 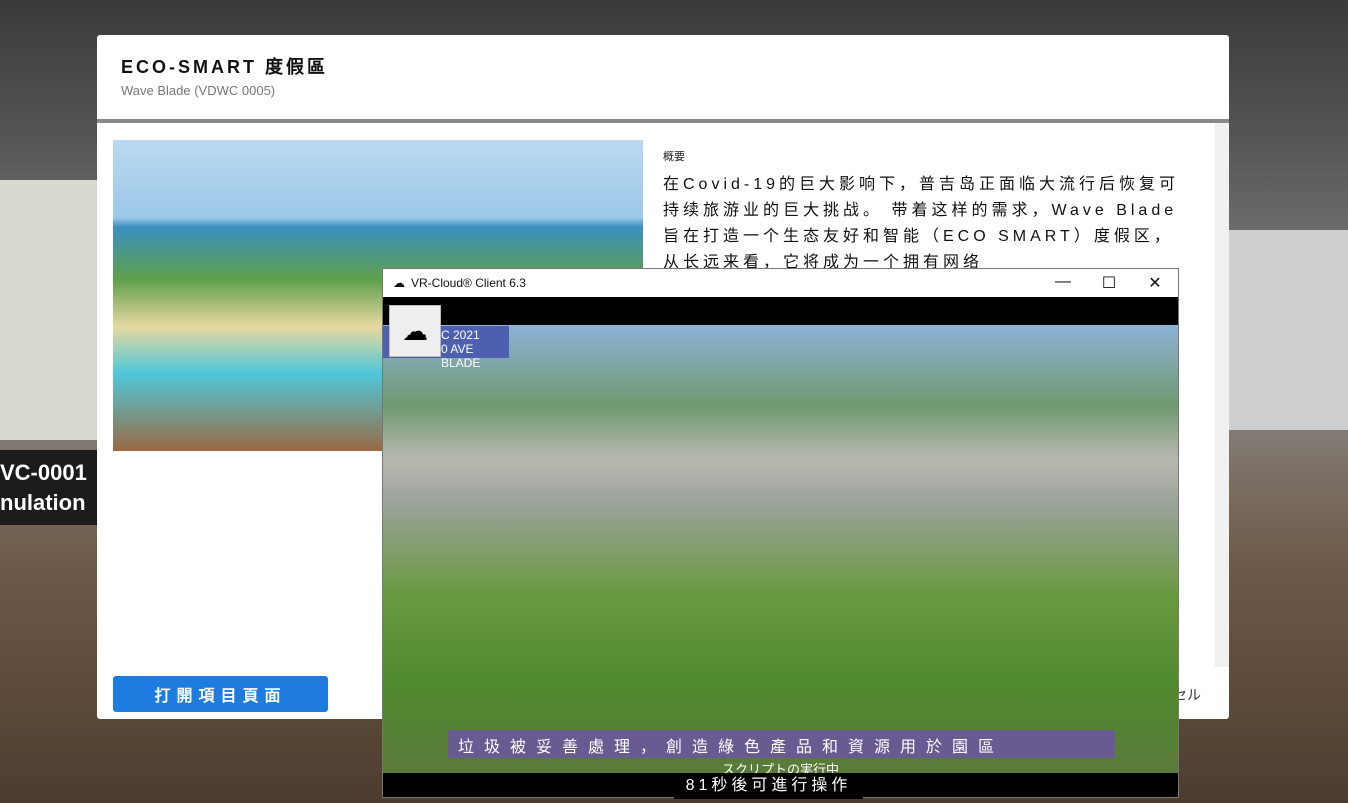 I want to click on sign-text: VC-0001, so click(x=43, y=472).